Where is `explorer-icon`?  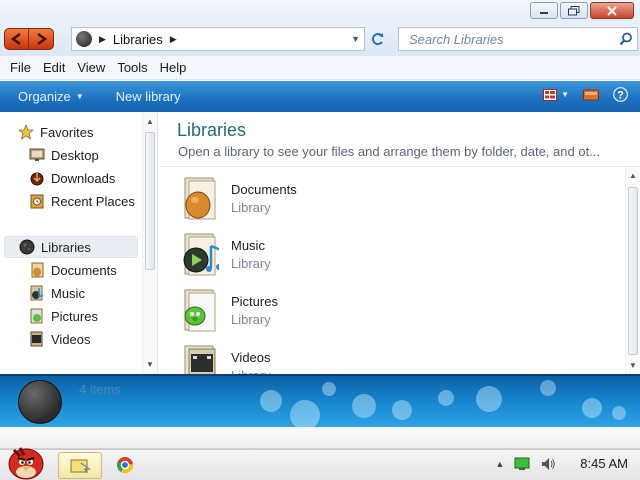
explorer-icon is located at coordinates (80, 466).